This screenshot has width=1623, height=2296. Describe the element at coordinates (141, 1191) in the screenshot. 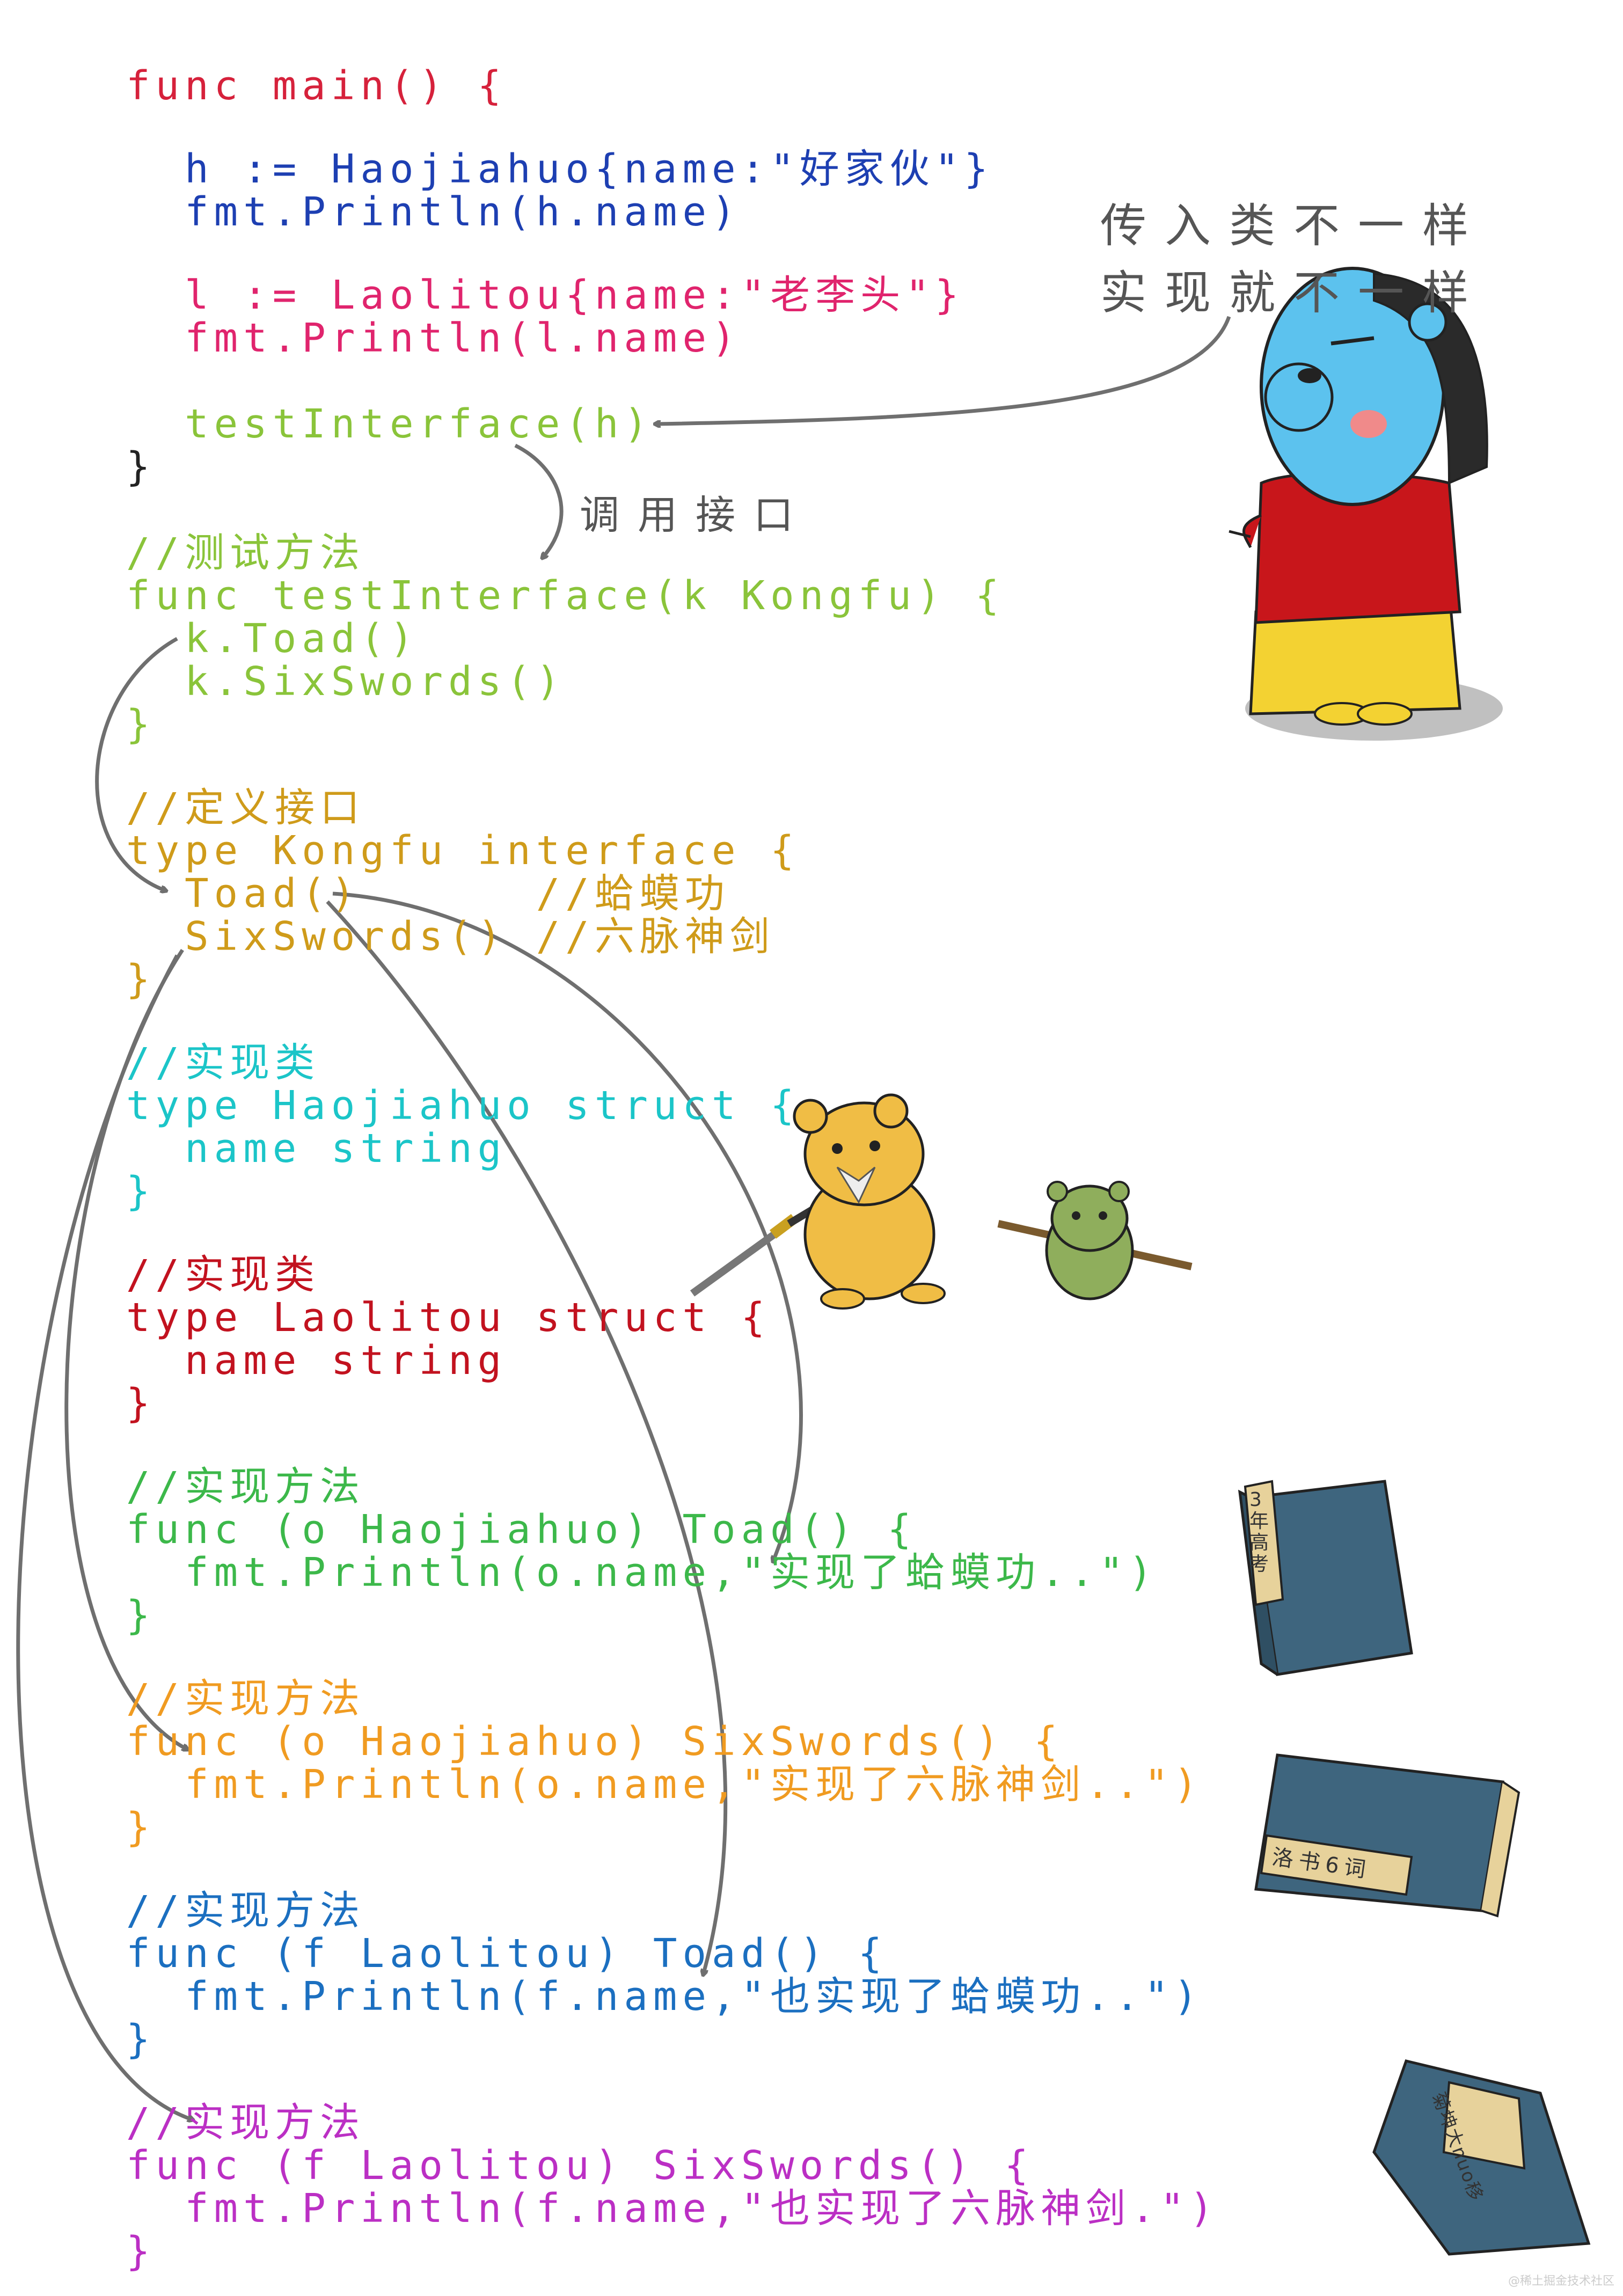

I see `struct-haojiahuo-close-brace: }` at that location.